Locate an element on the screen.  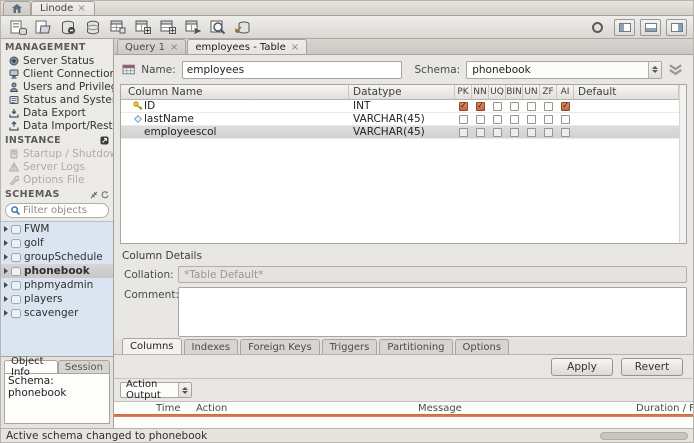
schema-item-scavenger: scavenger is located at coordinates (57, 313).